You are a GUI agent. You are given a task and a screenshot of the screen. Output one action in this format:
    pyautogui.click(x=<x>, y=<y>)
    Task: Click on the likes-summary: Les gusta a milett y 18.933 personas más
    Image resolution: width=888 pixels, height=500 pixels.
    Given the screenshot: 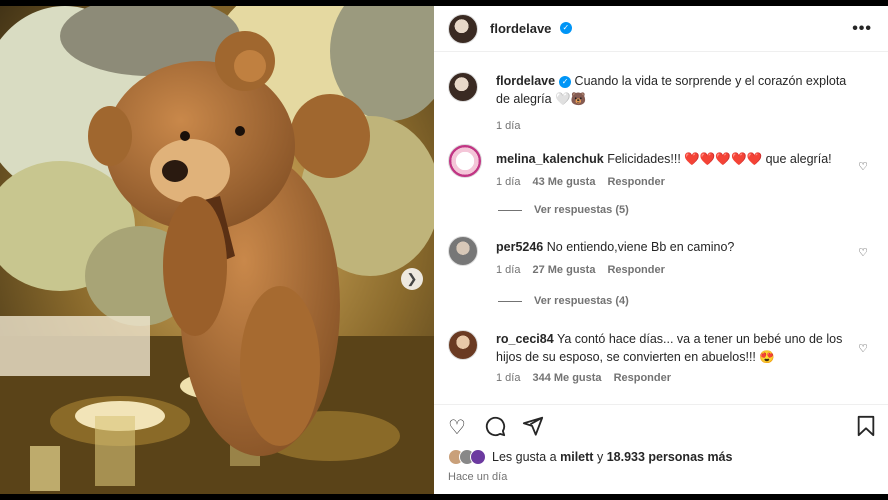 What is the action you would take?
    pyautogui.click(x=590, y=457)
    